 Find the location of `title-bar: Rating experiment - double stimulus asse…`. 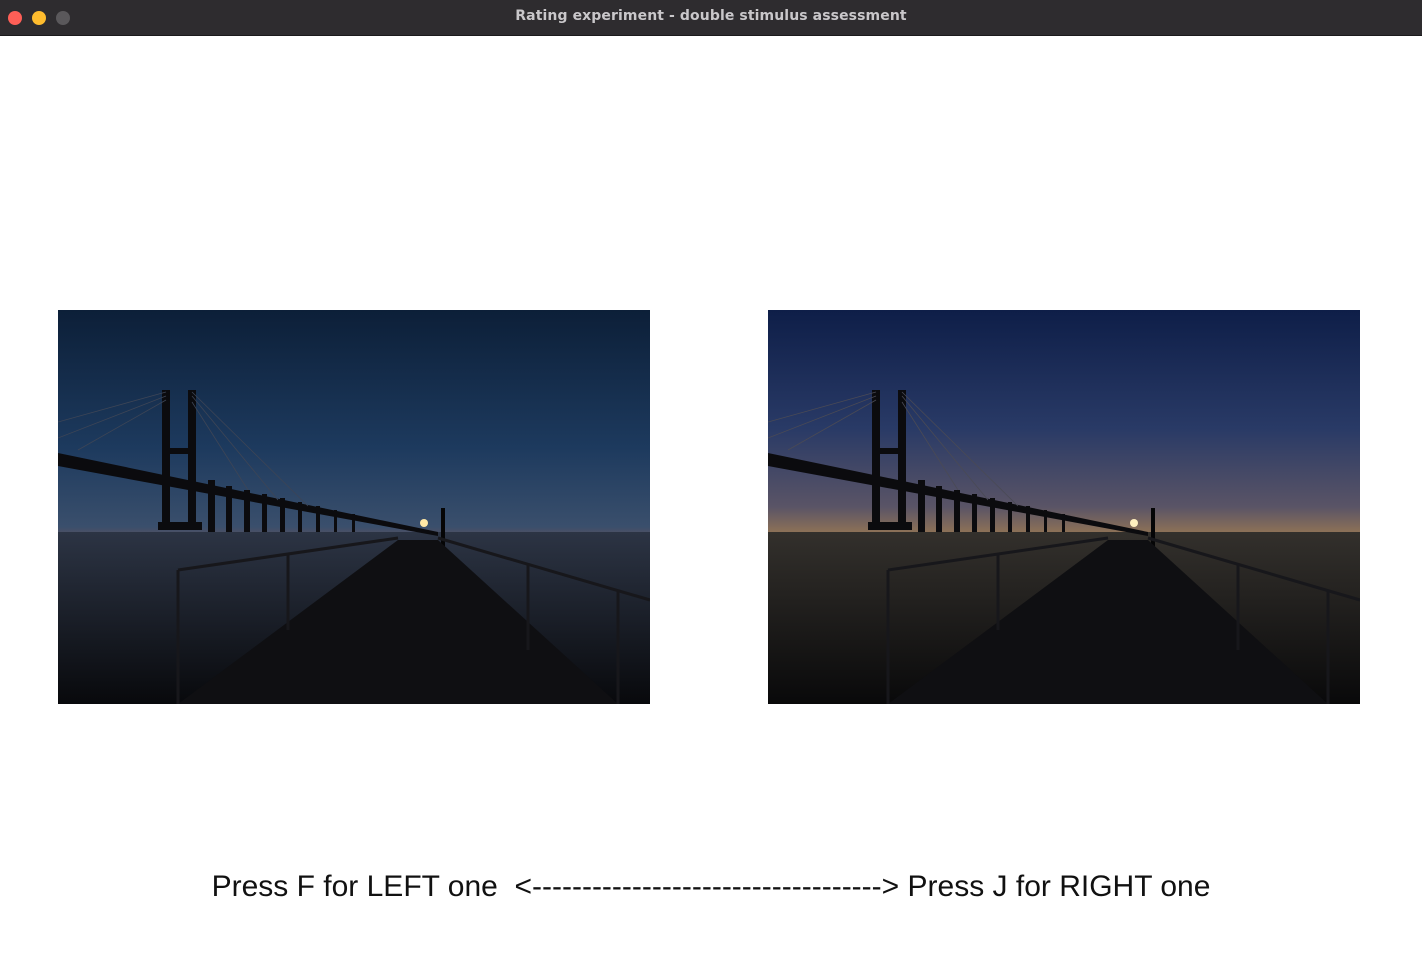

title-bar: Rating experiment - double stimulus asse… is located at coordinates (711, 18).